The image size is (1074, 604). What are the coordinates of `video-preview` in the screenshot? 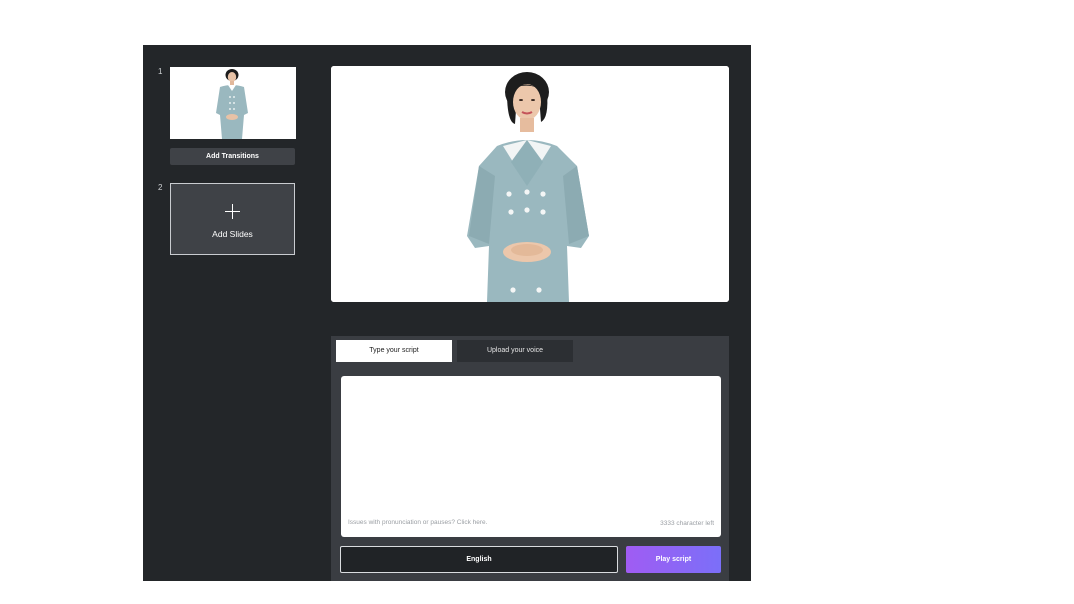 It's located at (530, 184).